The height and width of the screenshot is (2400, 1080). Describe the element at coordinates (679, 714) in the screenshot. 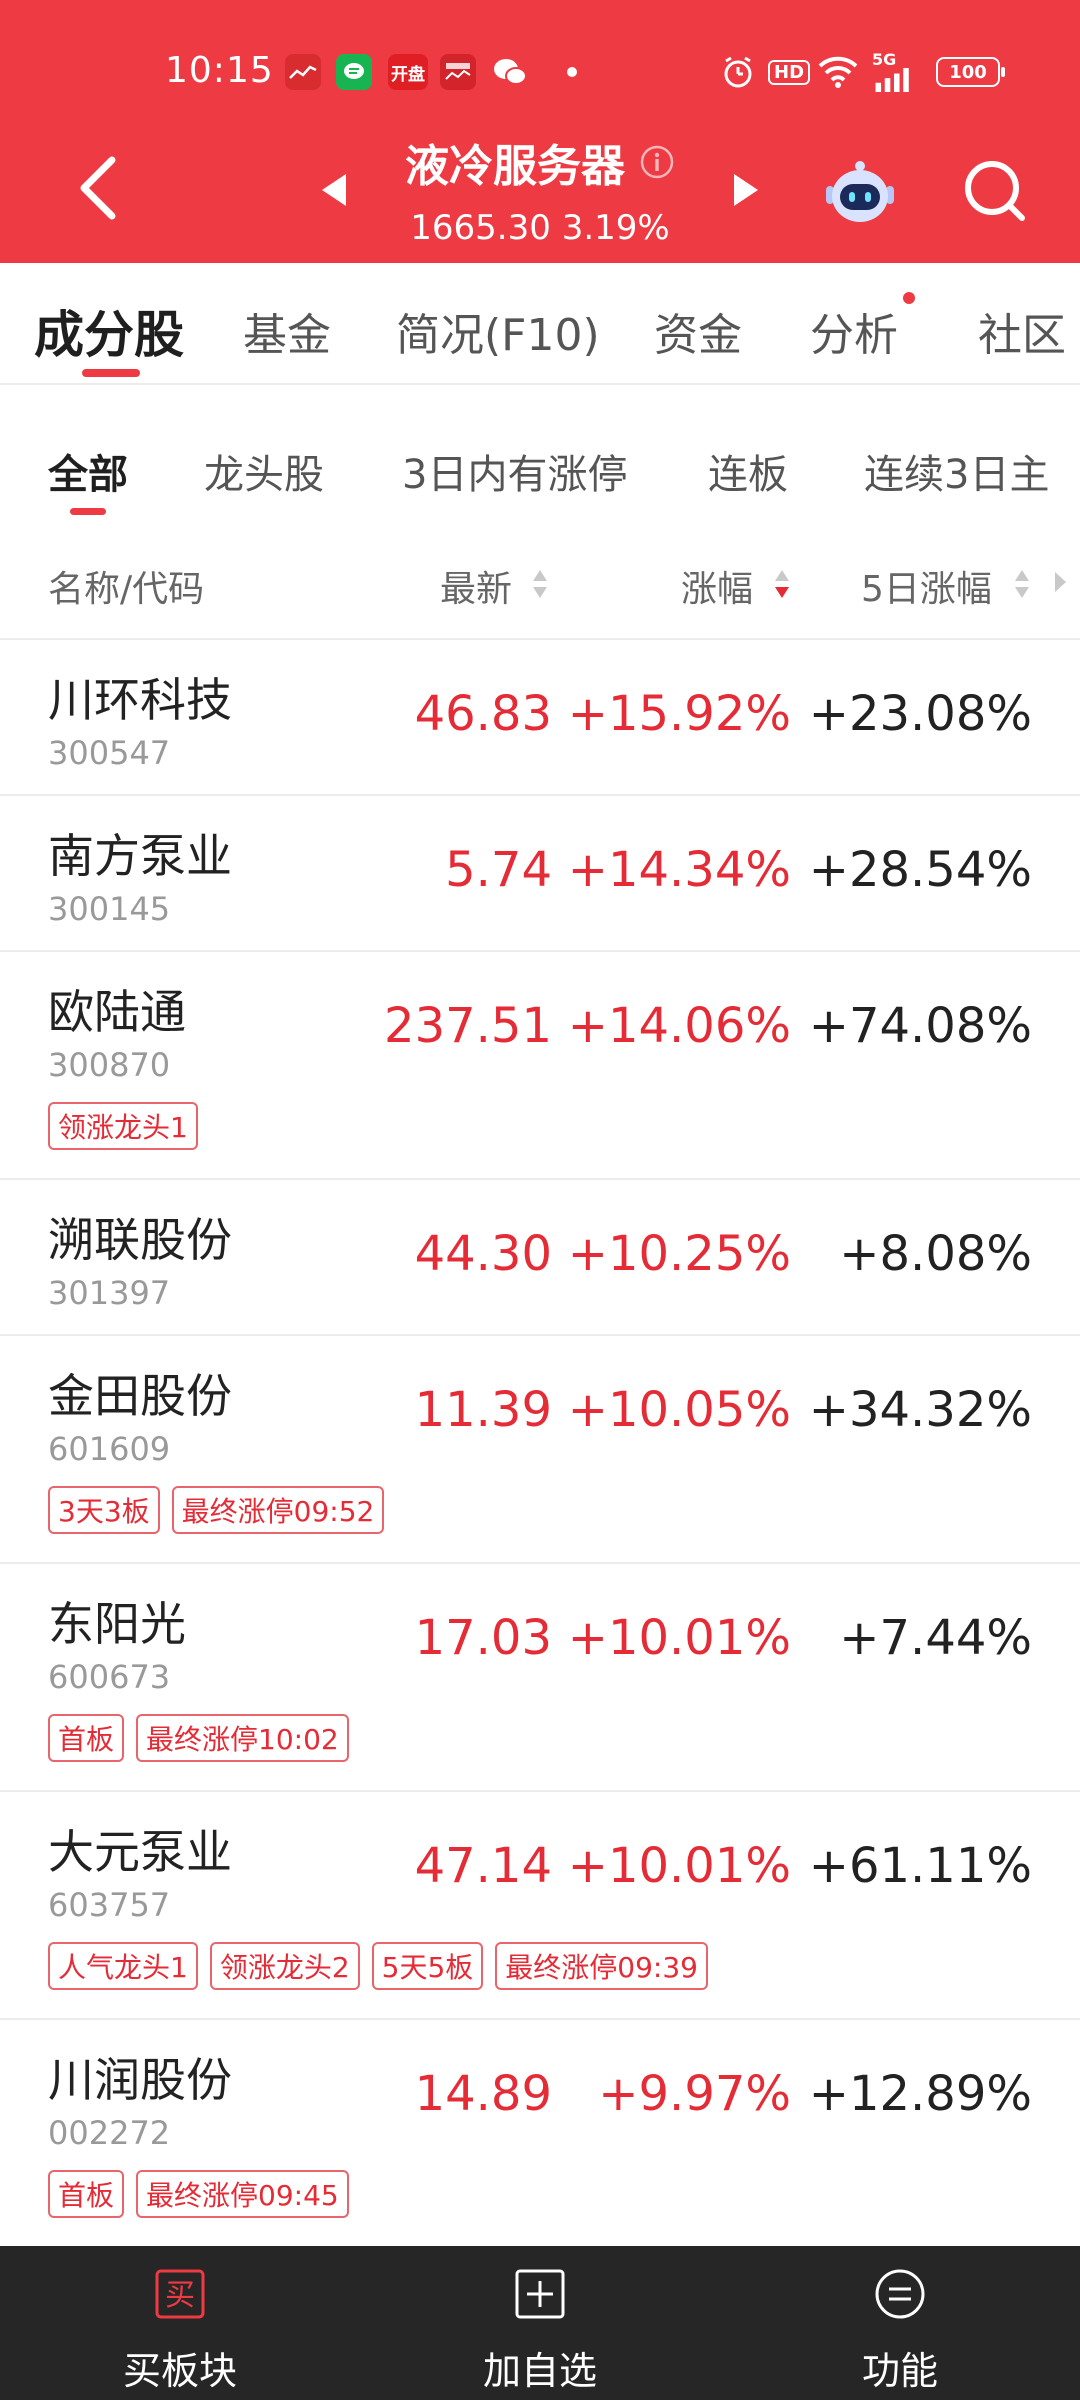

I see `stock-change: +15.92%` at that location.